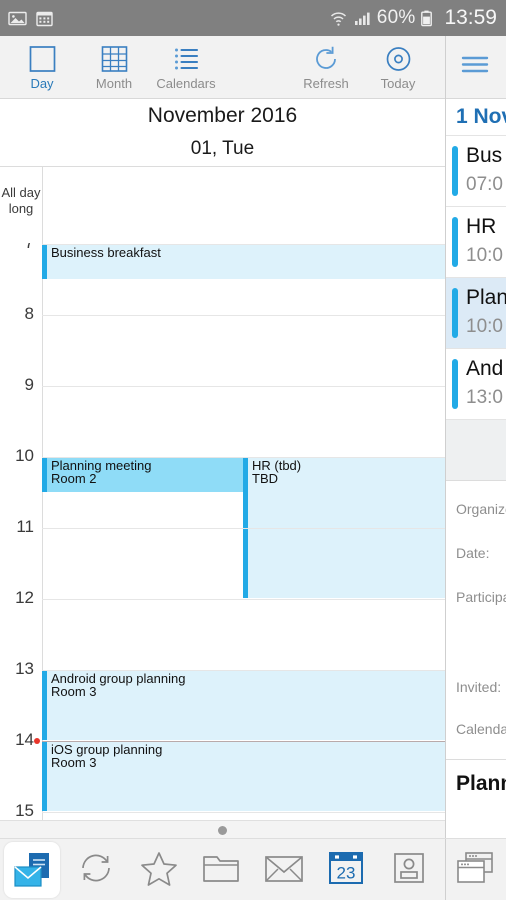 Image resolution: width=506 pixels, height=900 pixels. Describe the element at coordinates (470, 17) in the screenshot. I see `clock-label: 13:59` at that location.